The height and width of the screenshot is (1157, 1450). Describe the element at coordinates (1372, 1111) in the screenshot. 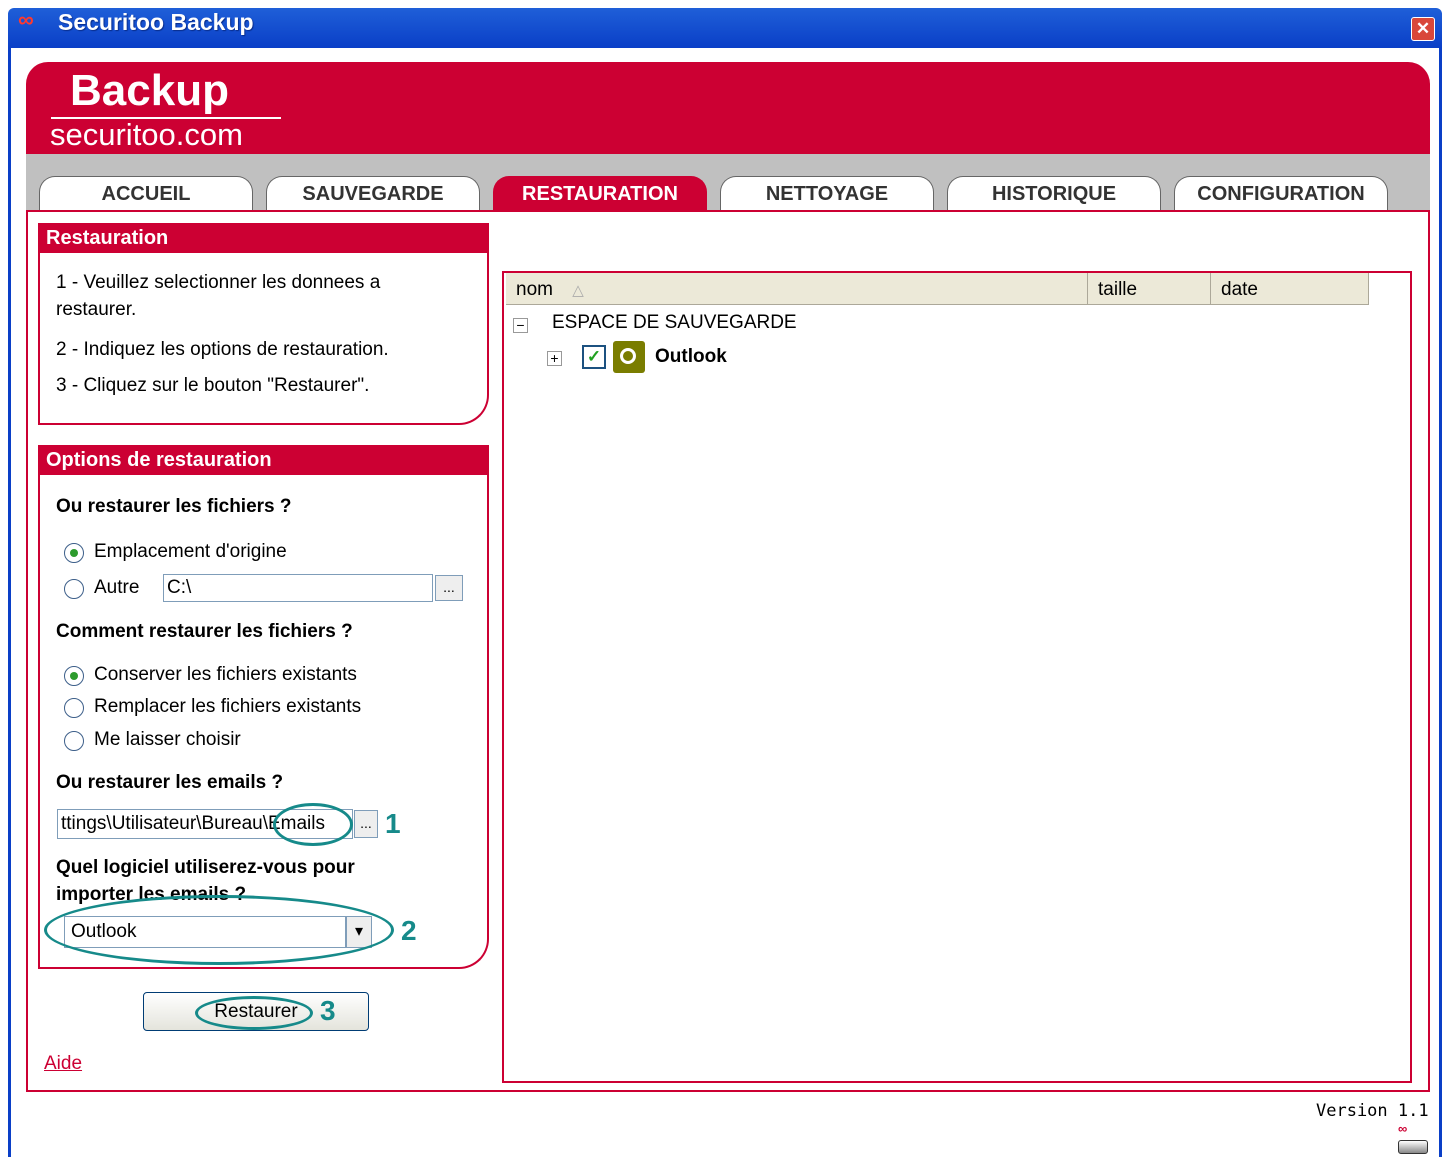

I see `version-label: Version 1.1` at that location.